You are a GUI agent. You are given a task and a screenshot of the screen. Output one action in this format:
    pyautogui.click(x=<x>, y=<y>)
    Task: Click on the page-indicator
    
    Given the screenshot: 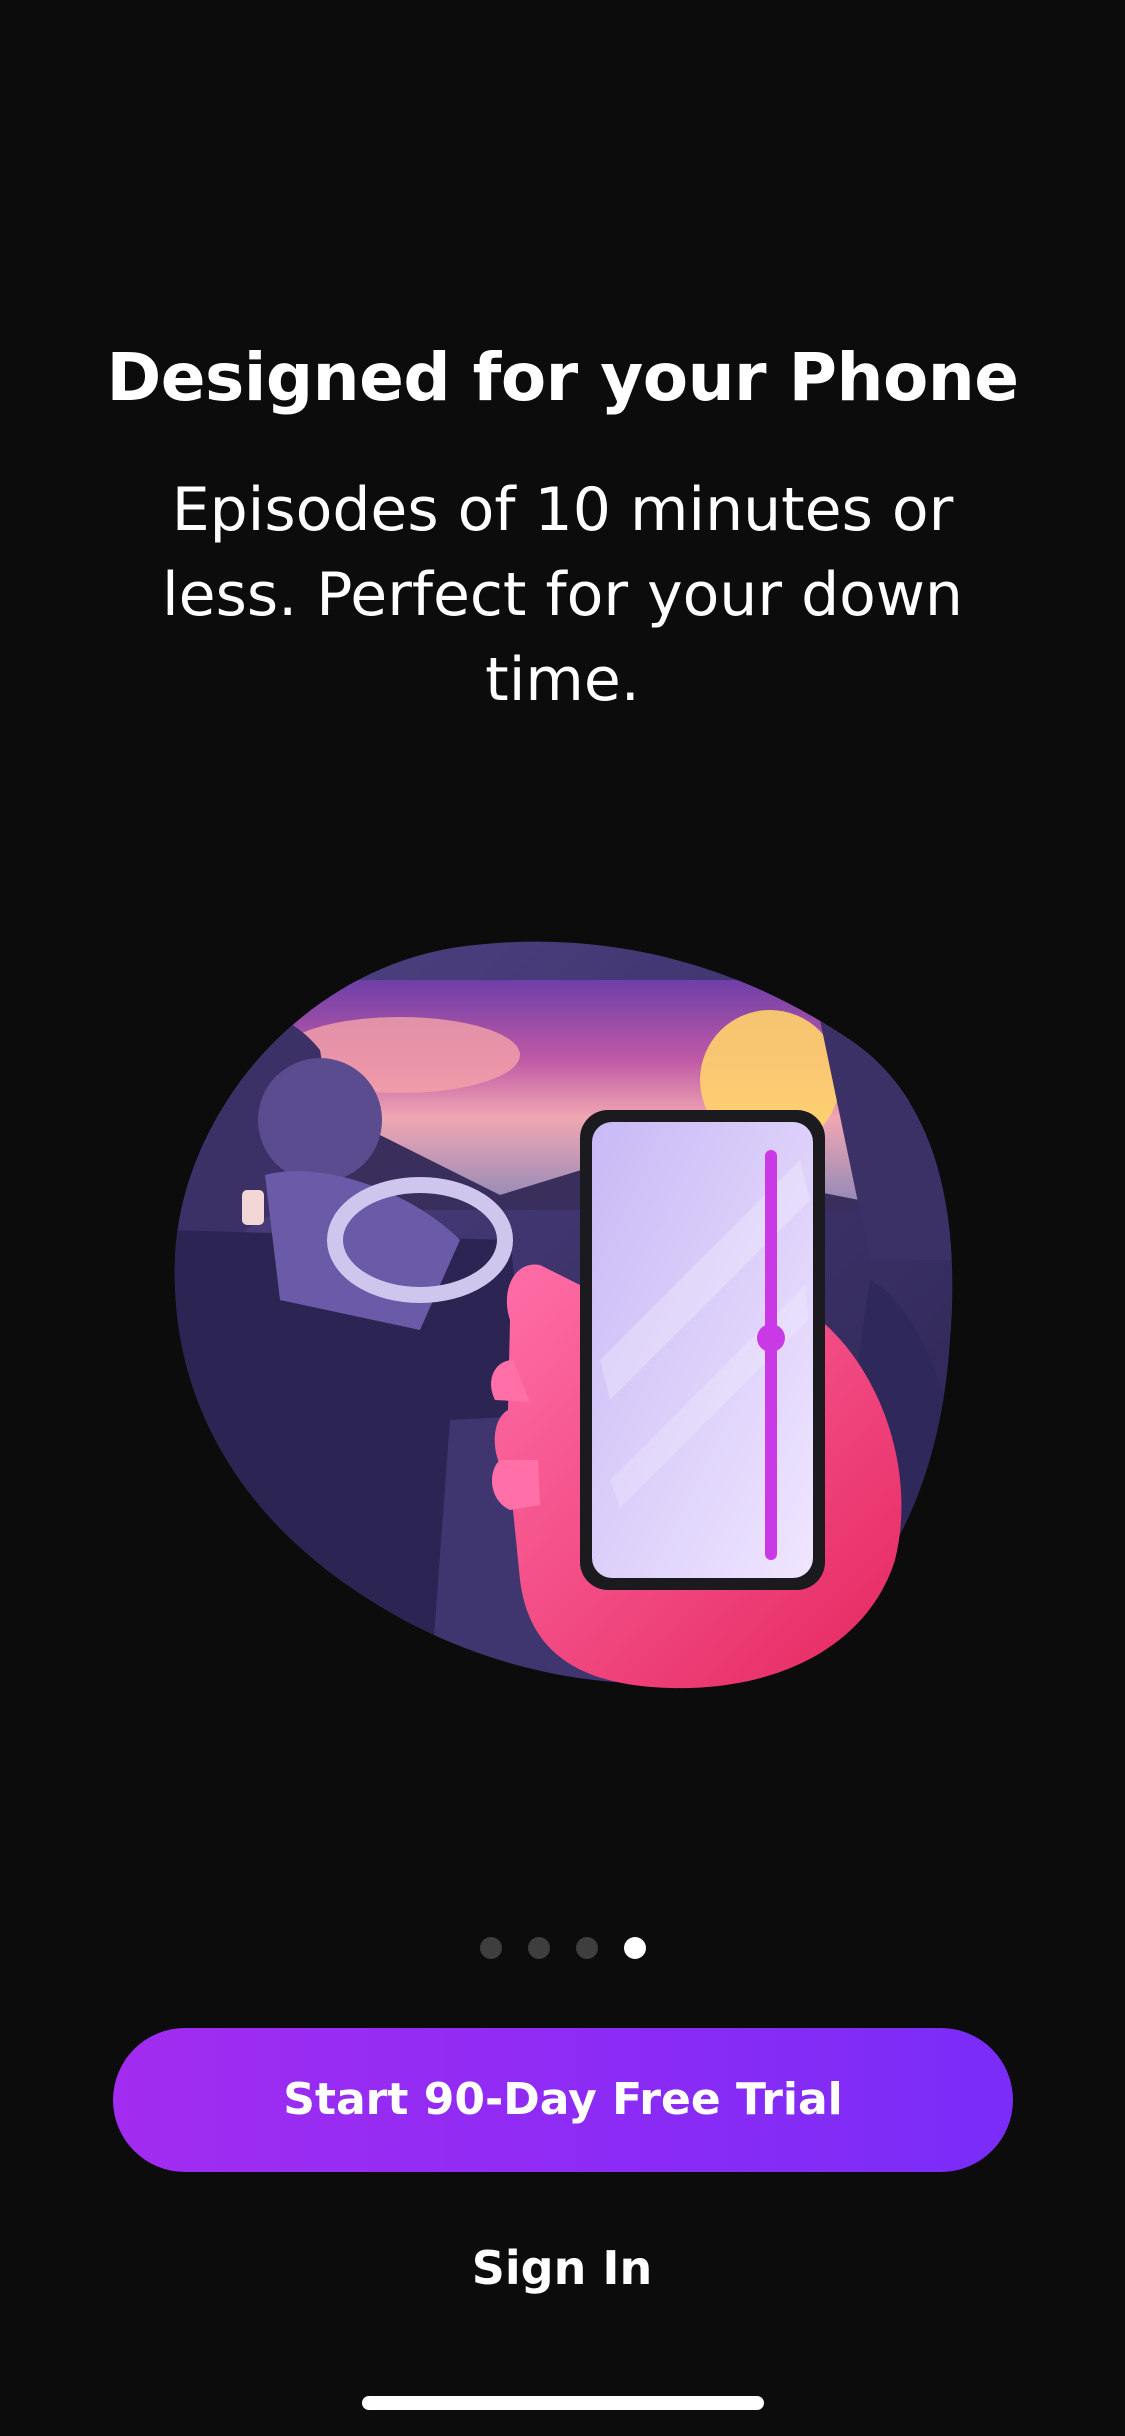 What is the action you would take?
    pyautogui.click(x=562, y=1948)
    